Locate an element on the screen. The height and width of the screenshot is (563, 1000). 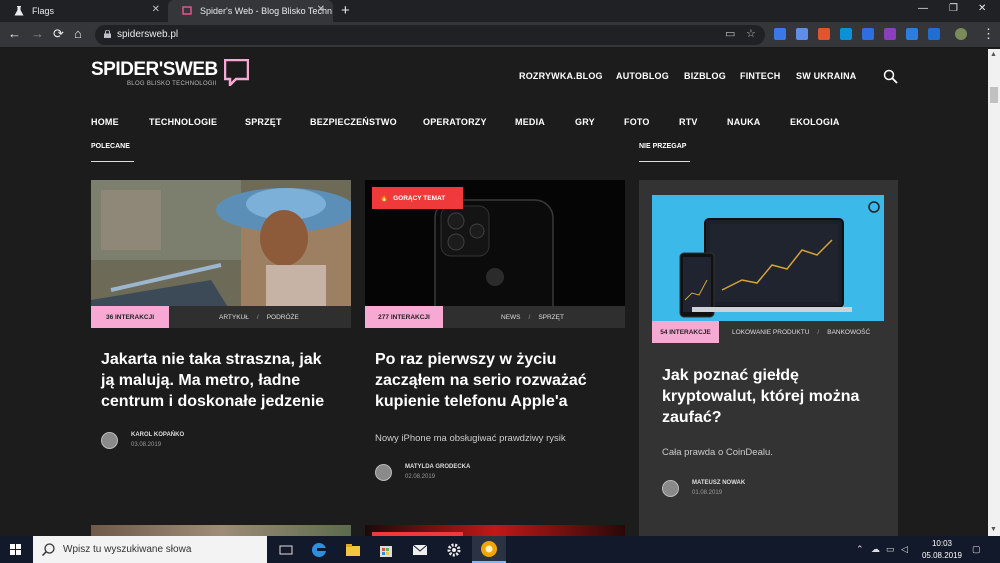
onedrive-cloud-icon: ☁ is located at coordinates (875, 549).